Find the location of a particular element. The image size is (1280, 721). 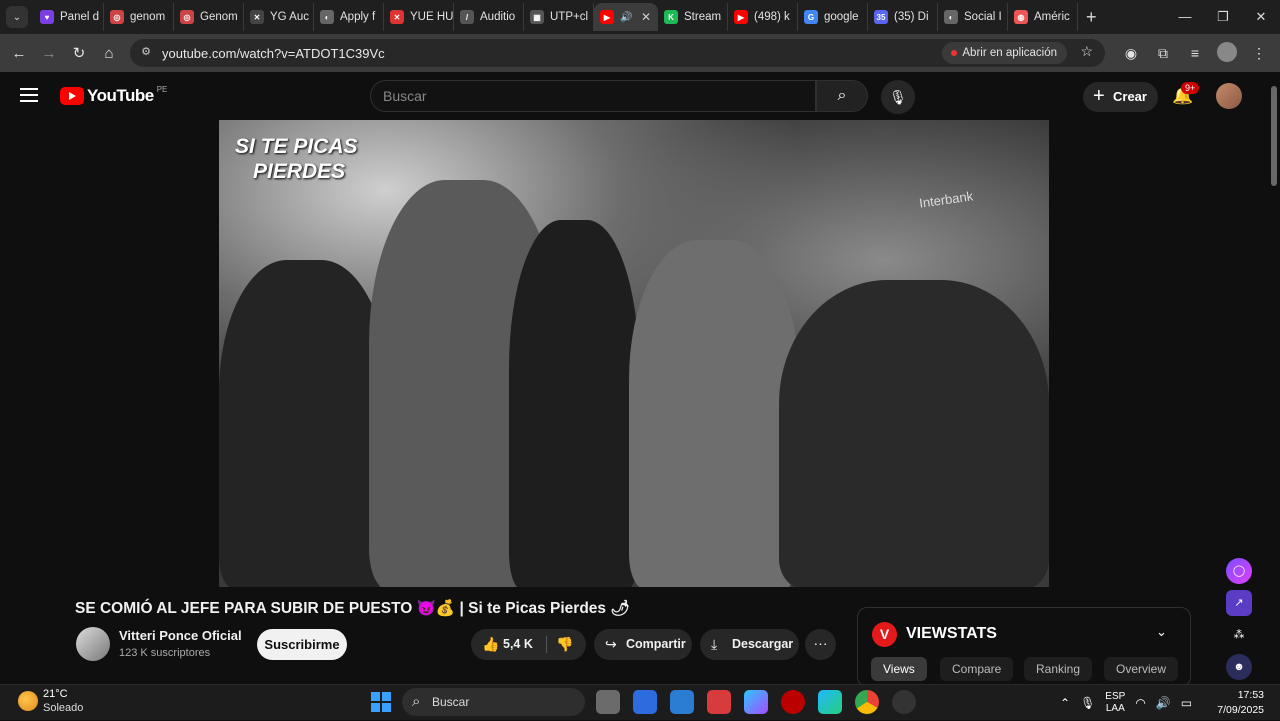

browser-tab: Ggoogle is located at coordinates (833, 17).